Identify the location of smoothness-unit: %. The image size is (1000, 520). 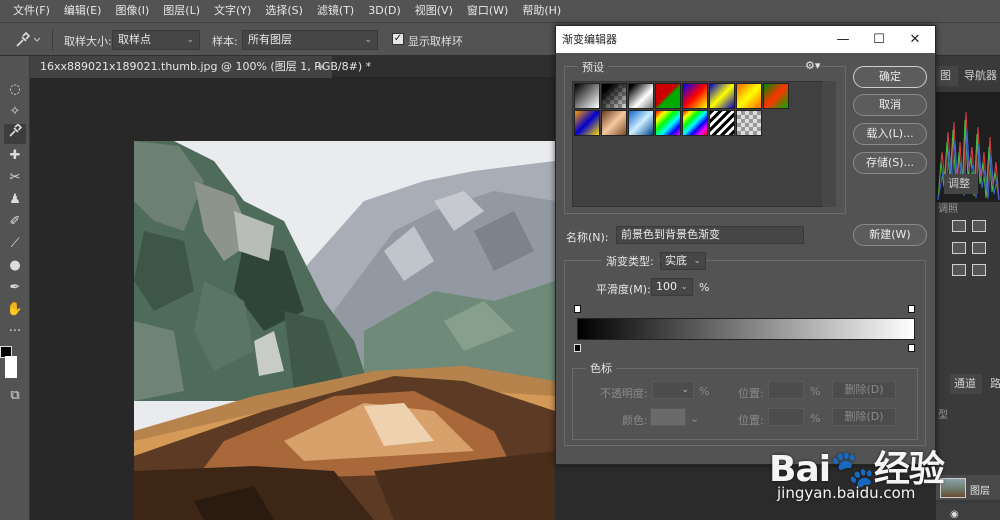
(704, 287).